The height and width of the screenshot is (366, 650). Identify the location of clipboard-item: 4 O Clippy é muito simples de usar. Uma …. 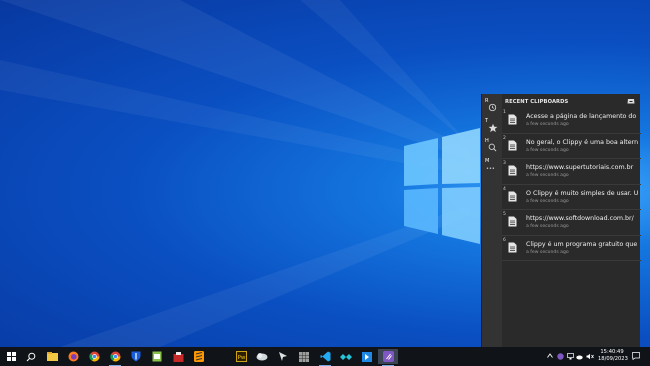
(571, 197).